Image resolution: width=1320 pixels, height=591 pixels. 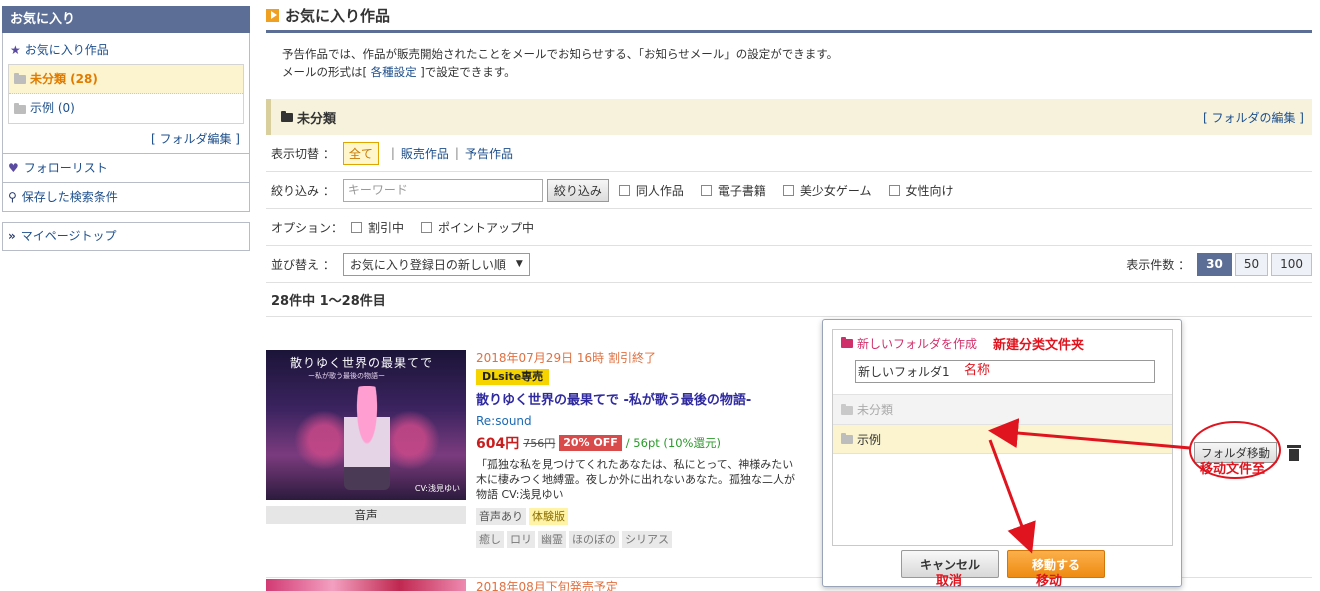 I want to click on sort-label: 並び替え ：, so click(x=303, y=264).